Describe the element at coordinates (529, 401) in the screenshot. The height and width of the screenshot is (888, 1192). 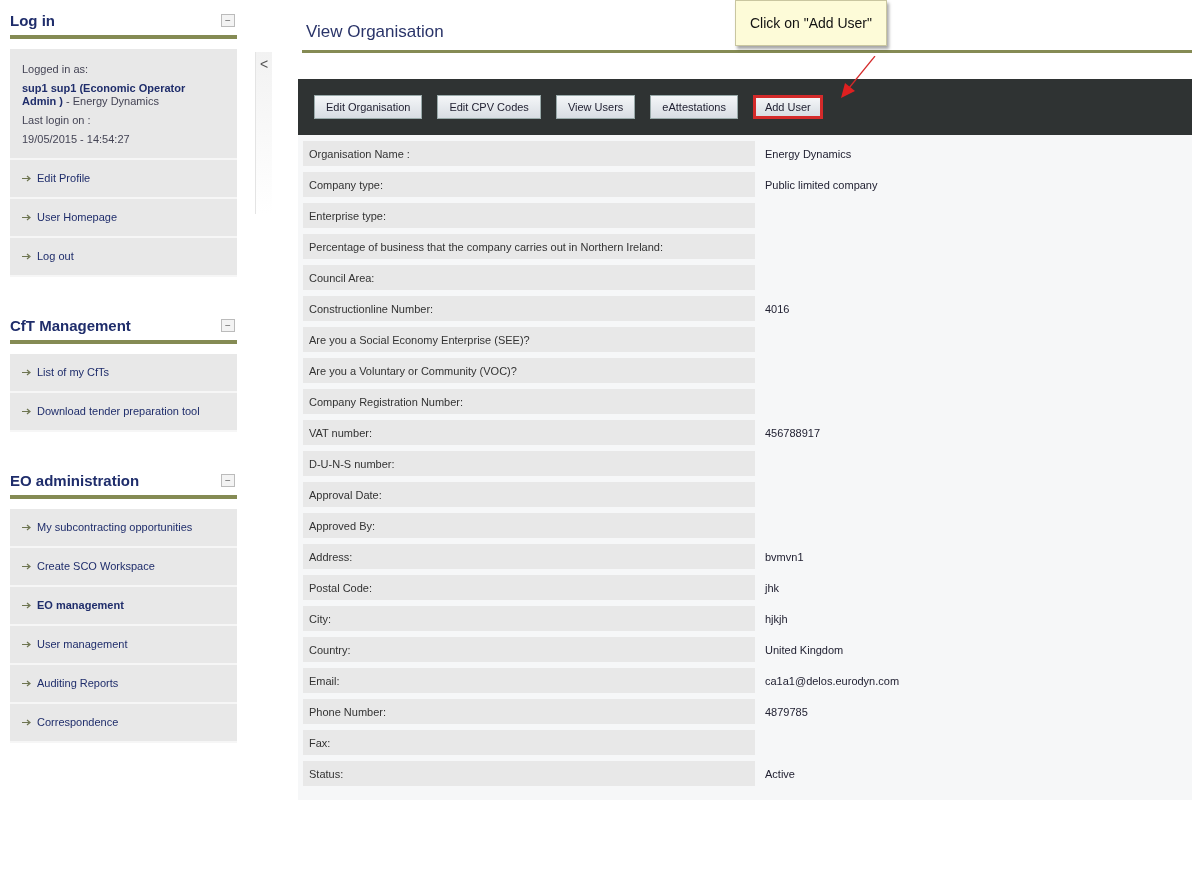
I see `field-label: Company Registration Number:` at that location.